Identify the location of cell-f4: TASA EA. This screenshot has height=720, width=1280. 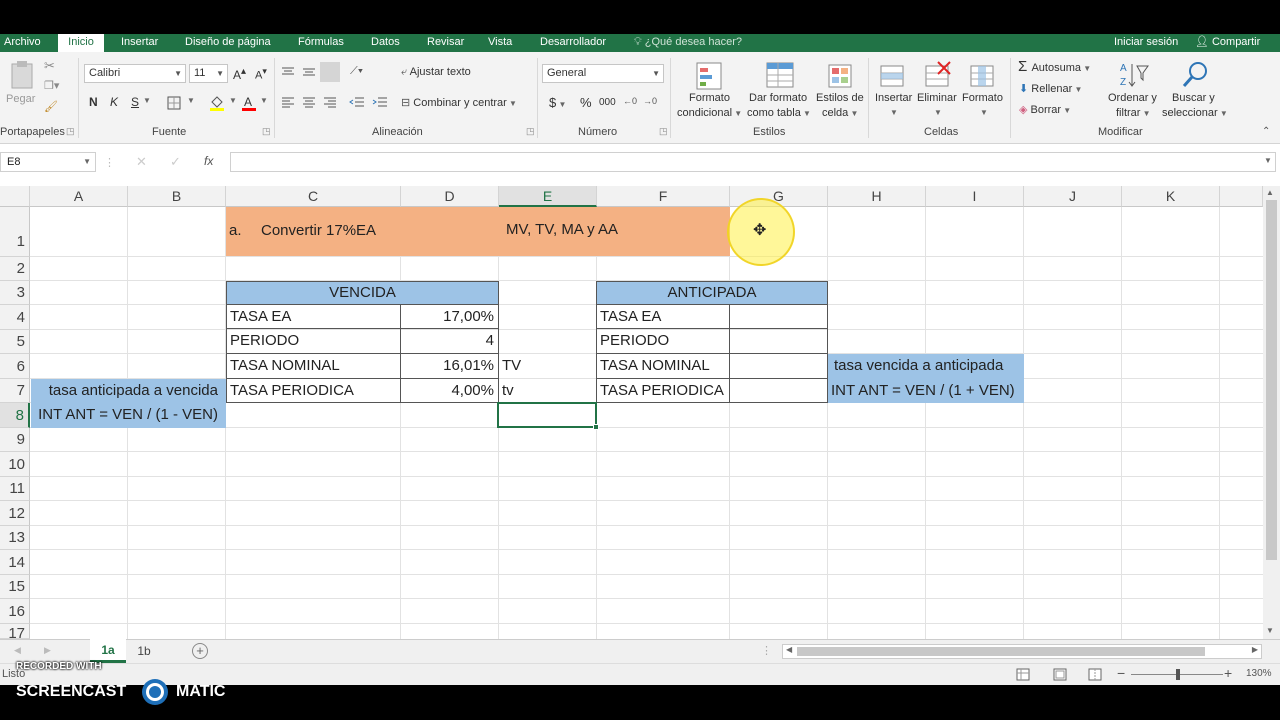
(663, 316).